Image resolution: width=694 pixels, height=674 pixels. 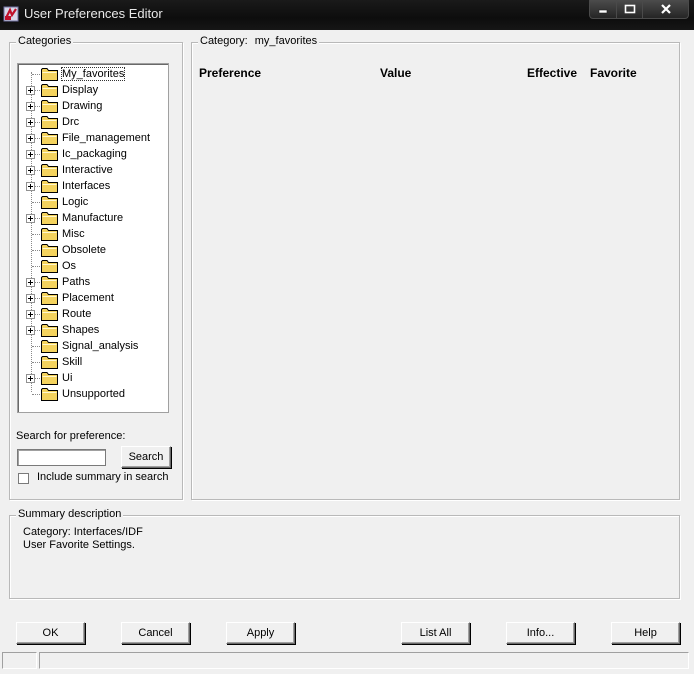 I want to click on cancel-button-label: Cancel, so click(x=155, y=633).